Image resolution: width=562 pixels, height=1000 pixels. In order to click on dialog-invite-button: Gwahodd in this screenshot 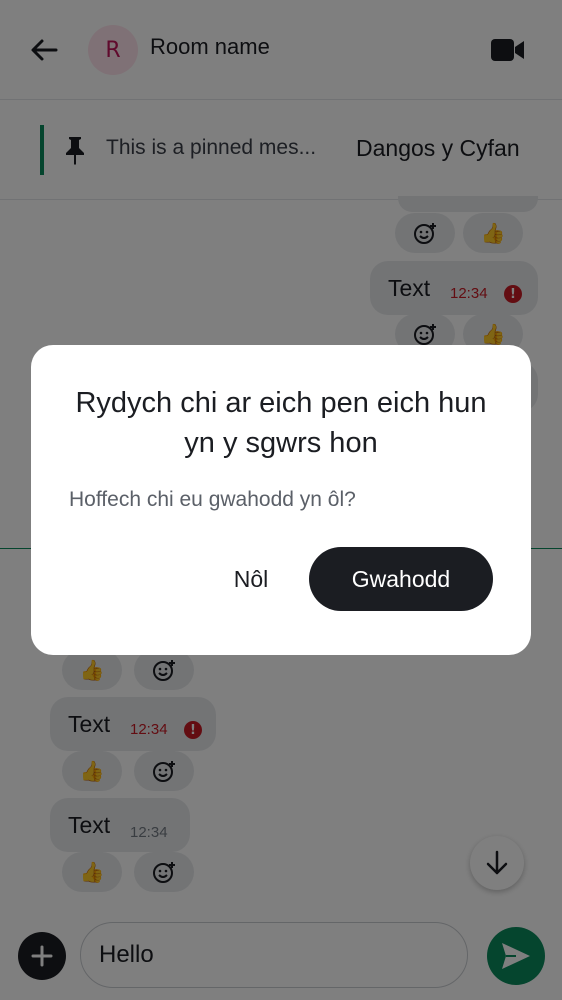, I will do `click(401, 579)`.